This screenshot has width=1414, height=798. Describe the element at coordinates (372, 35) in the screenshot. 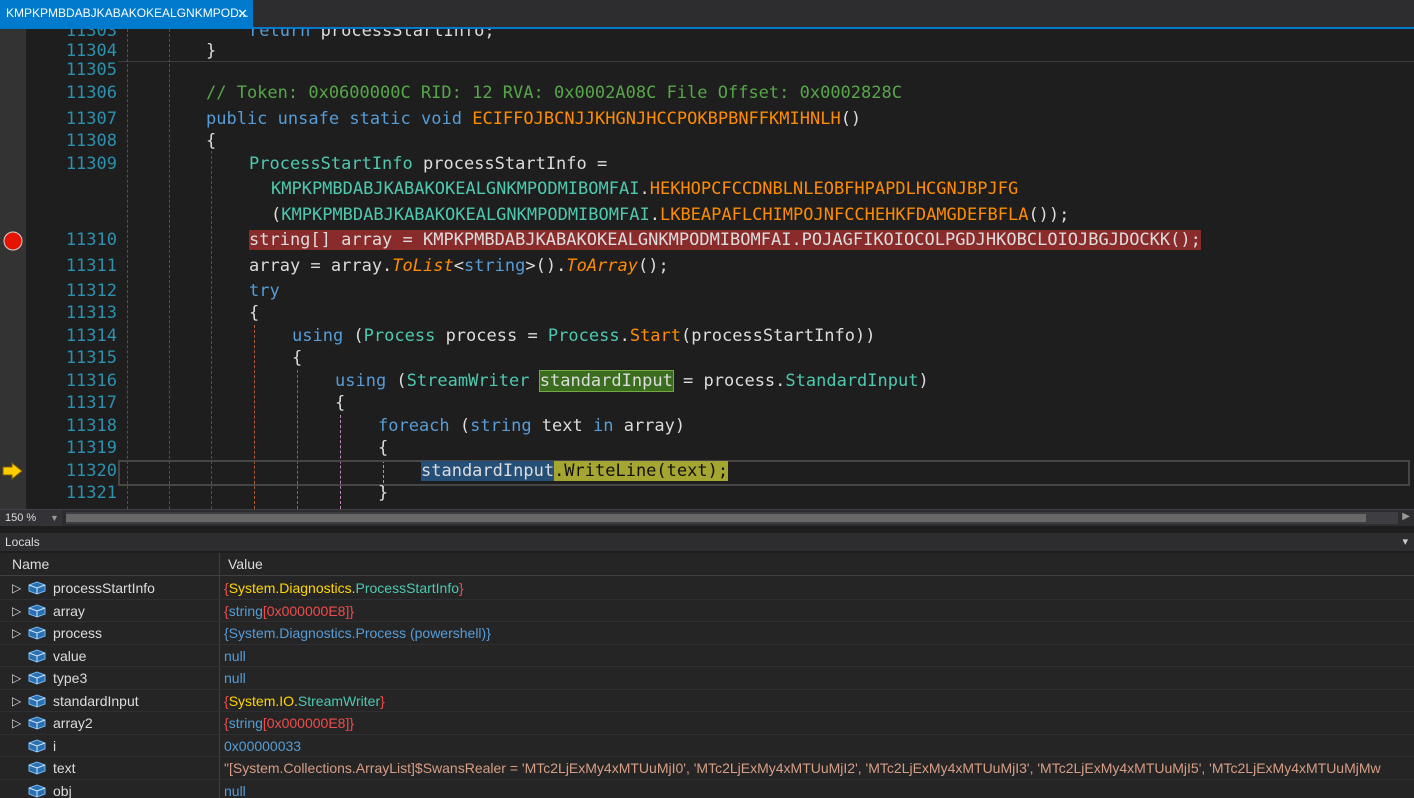

I see `code-line: return processStartInfo;` at that location.